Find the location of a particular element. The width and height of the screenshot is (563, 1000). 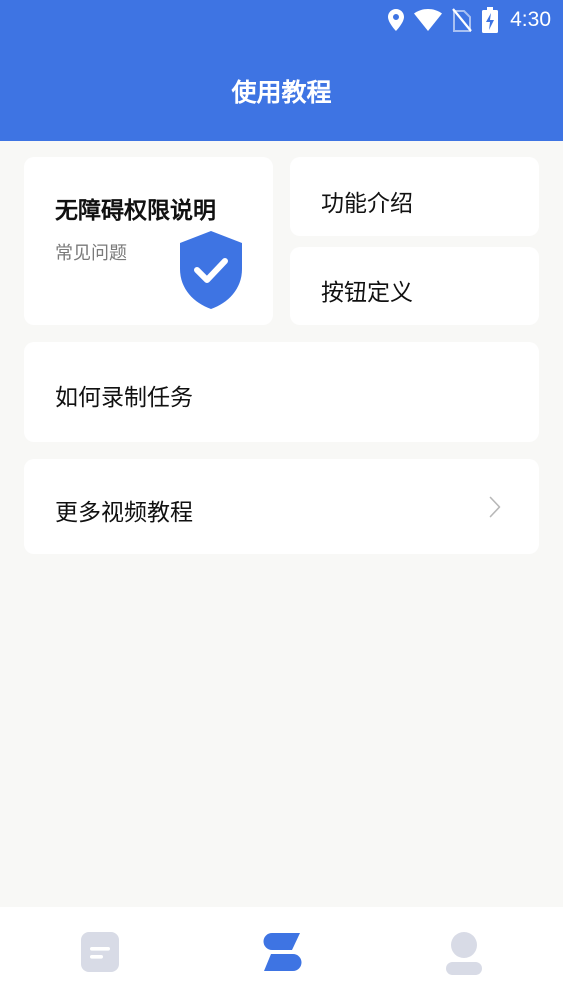

wifi-icon is located at coordinates (428, 20).